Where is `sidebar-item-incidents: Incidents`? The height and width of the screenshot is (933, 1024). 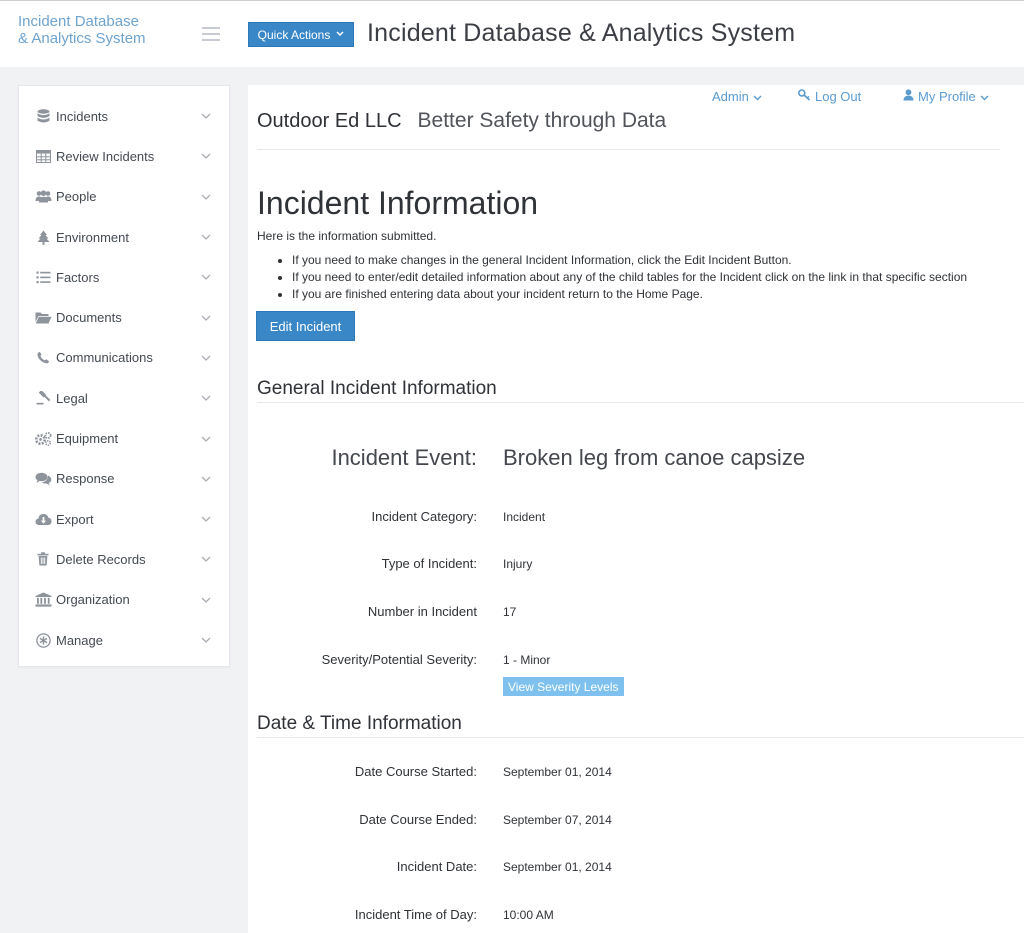
sidebar-item-incidents: Incidents is located at coordinates (124, 116).